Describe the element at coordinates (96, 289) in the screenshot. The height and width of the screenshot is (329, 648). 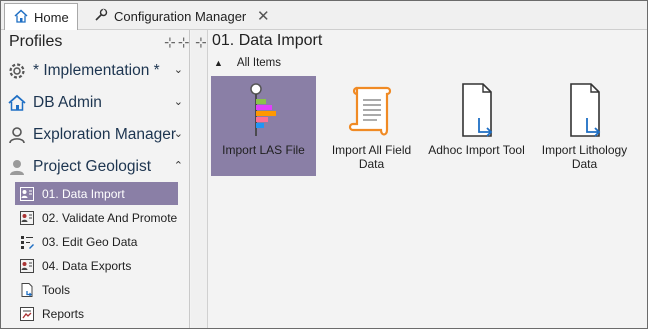
I see `sidebar-item-tools: Tools` at that location.